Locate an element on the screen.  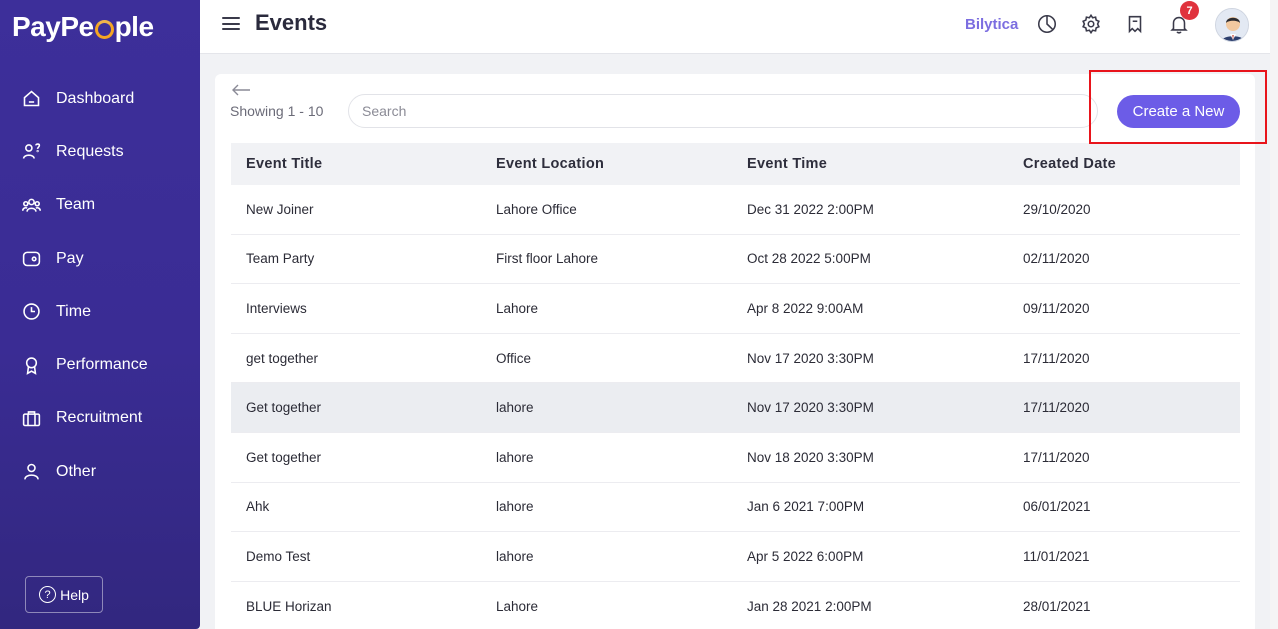
event-title-cell: Demo Test is located at coordinates (278, 556).